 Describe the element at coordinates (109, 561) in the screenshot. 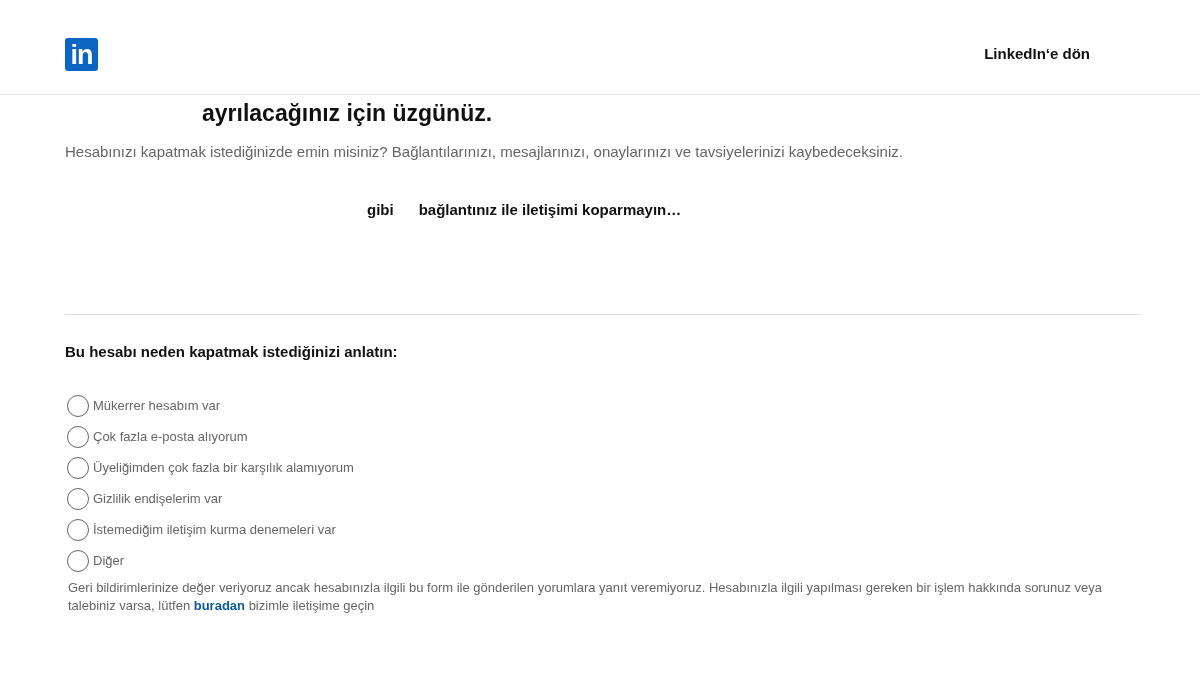

I see `reason-label: Diğer` at that location.